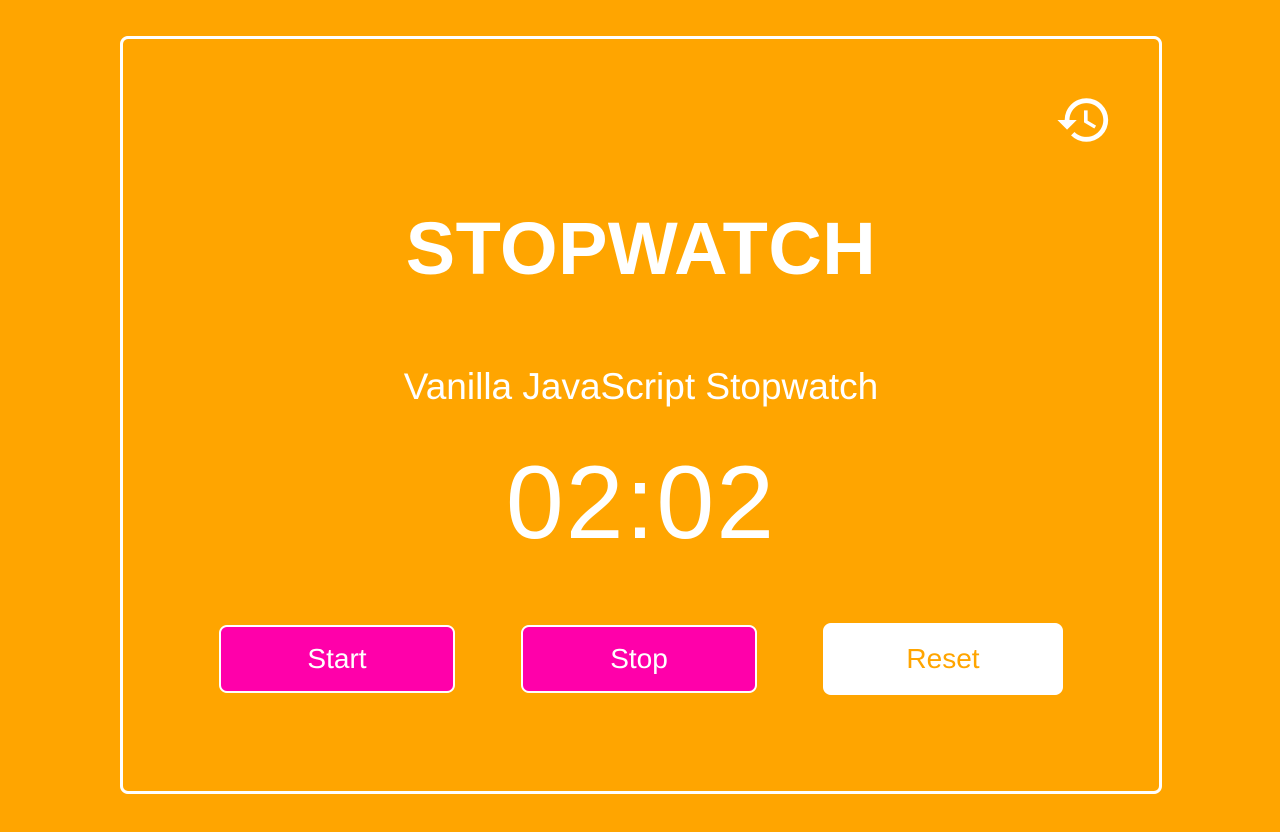 This screenshot has height=832, width=1280. What do you see at coordinates (641, 386) in the screenshot?
I see `page-subtitle: Vanilla JavaScript Stopwatch` at bounding box center [641, 386].